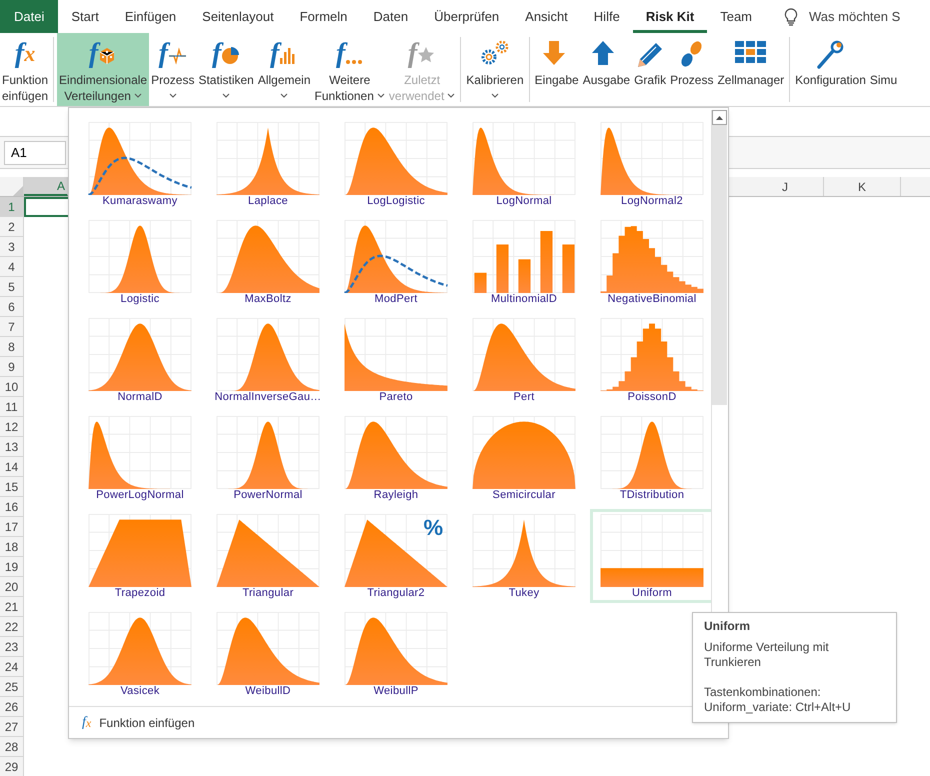 The image size is (930, 776). What do you see at coordinates (12, 447) in the screenshot?
I see `row-header: 13` at bounding box center [12, 447].